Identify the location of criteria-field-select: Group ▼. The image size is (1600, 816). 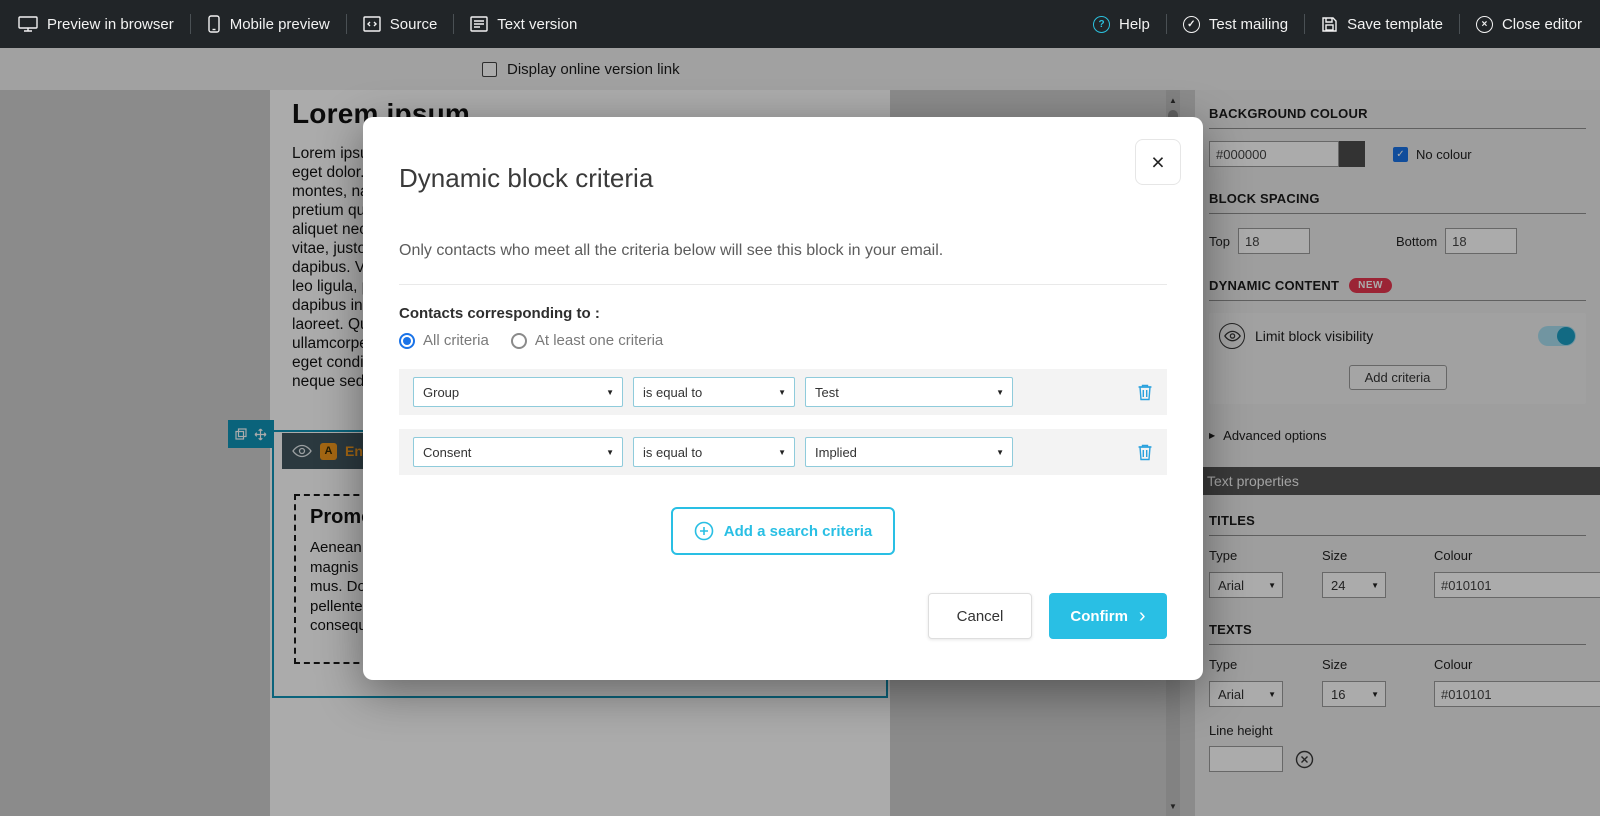
(518, 392).